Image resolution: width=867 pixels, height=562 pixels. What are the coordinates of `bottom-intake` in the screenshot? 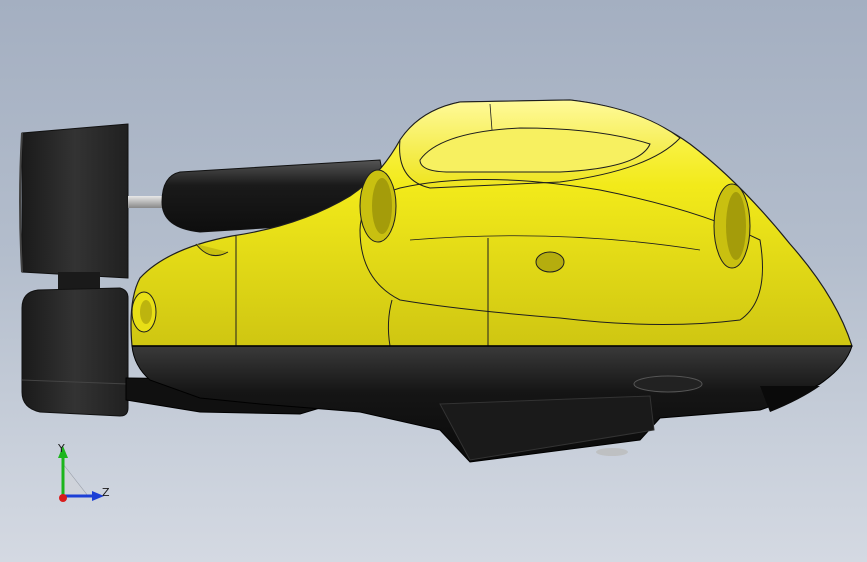 It's located at (668, 384).